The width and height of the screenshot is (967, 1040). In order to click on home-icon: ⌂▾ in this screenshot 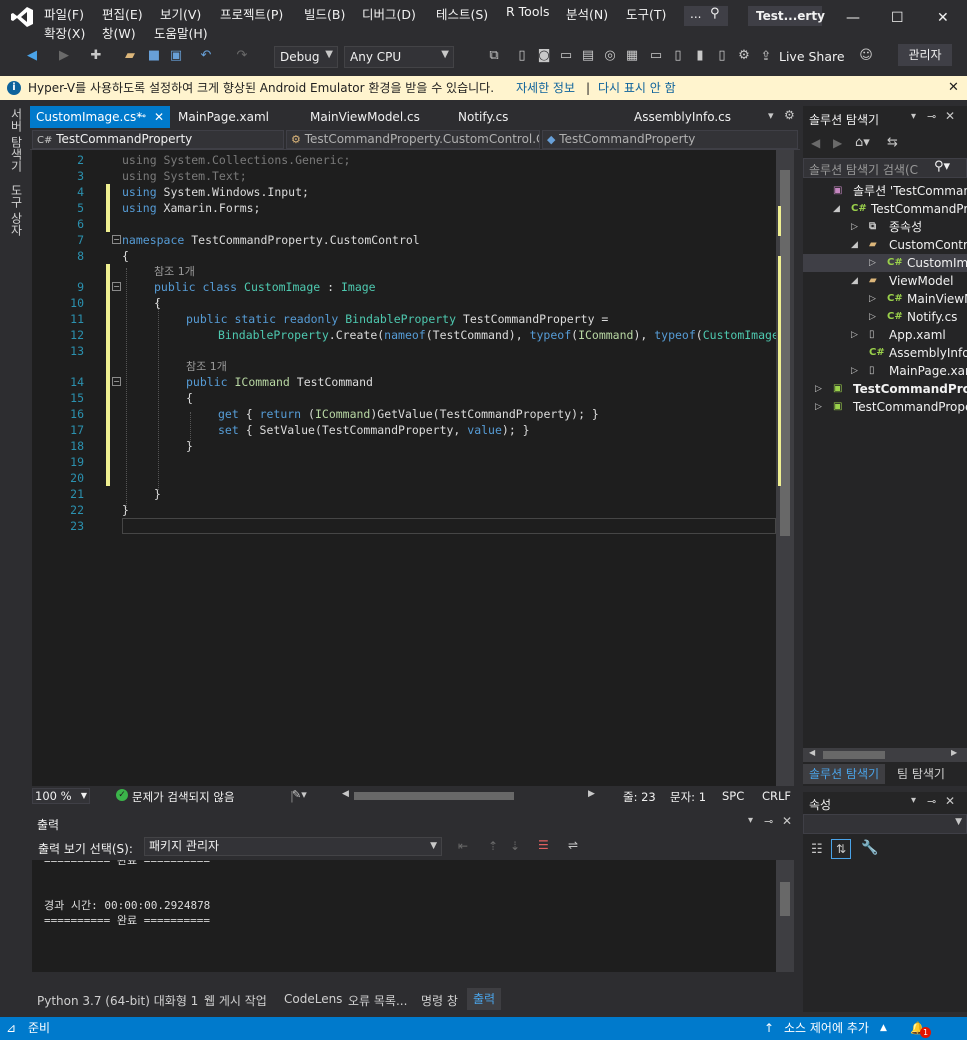, I will do `click(862, 142)`.